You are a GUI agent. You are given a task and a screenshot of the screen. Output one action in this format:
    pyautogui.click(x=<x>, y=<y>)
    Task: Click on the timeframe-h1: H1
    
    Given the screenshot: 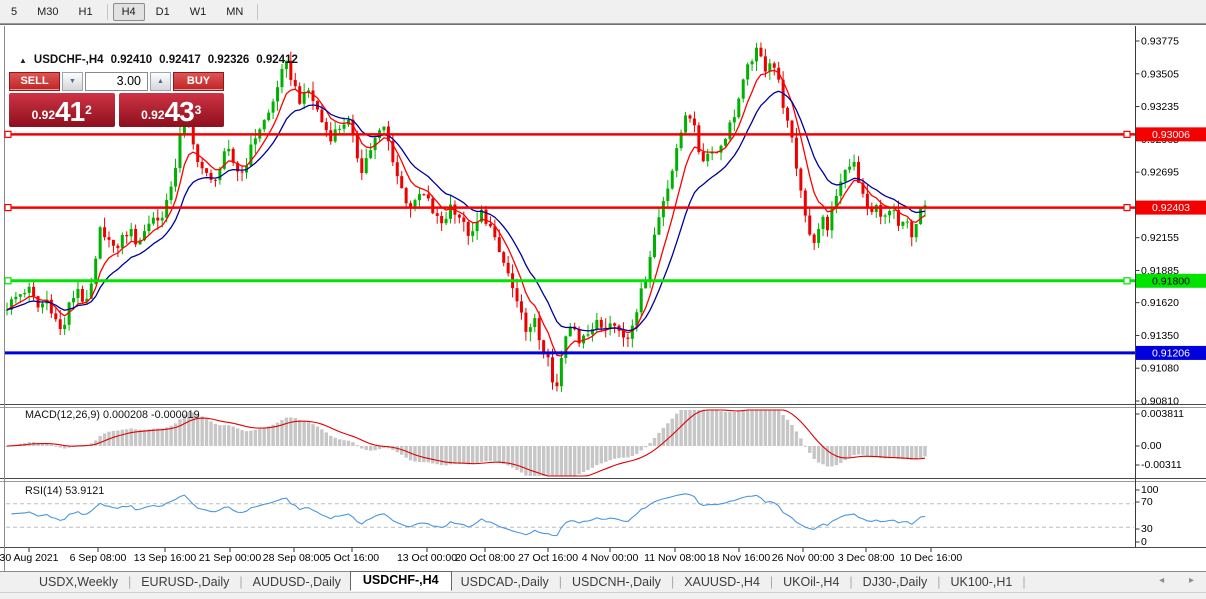 What is the action you would take?
    pyautogui.click(x=86, y=12)
    